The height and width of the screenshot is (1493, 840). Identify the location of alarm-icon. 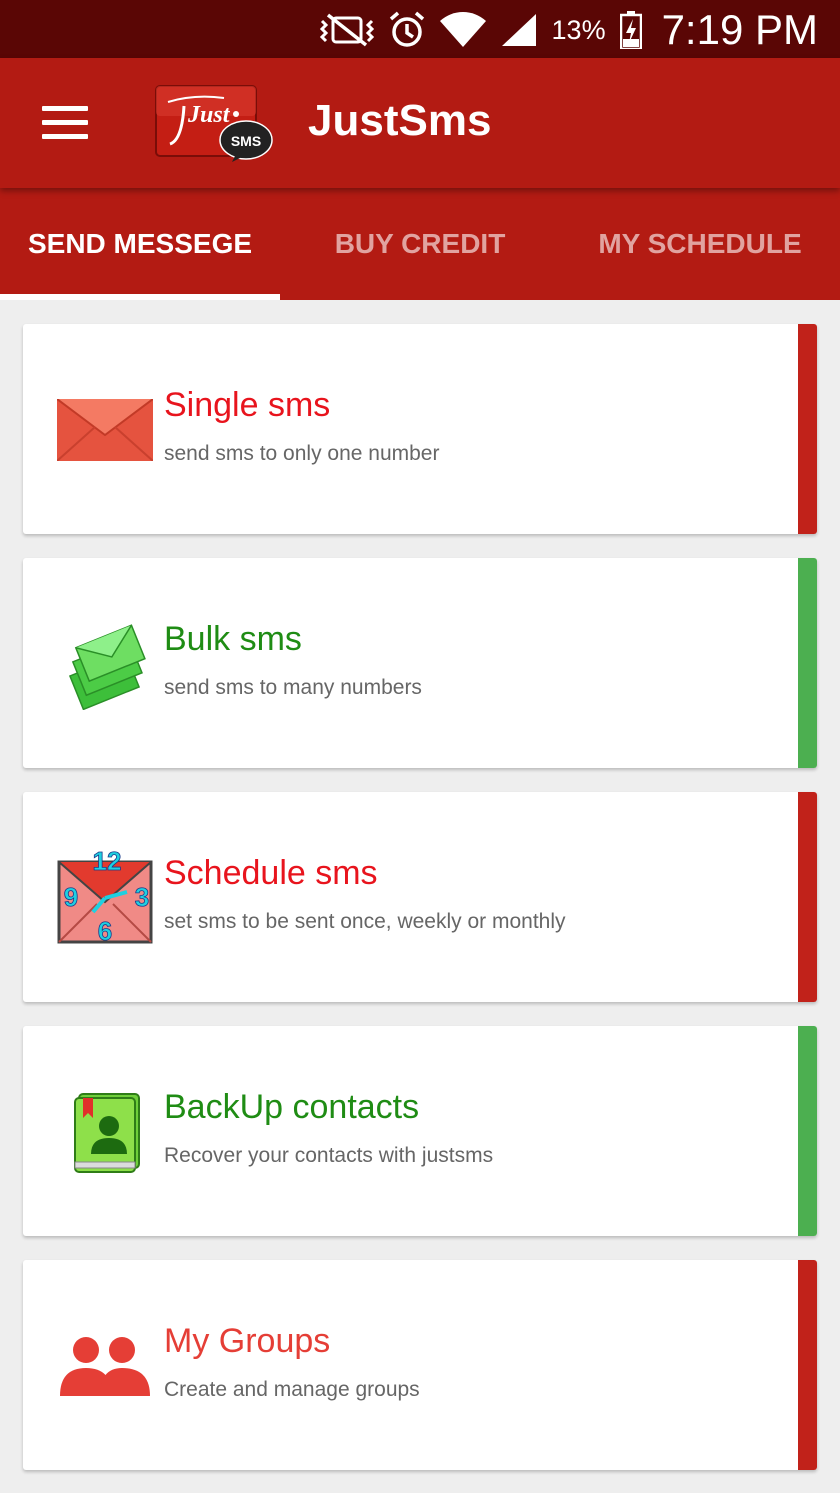
(407, 30).